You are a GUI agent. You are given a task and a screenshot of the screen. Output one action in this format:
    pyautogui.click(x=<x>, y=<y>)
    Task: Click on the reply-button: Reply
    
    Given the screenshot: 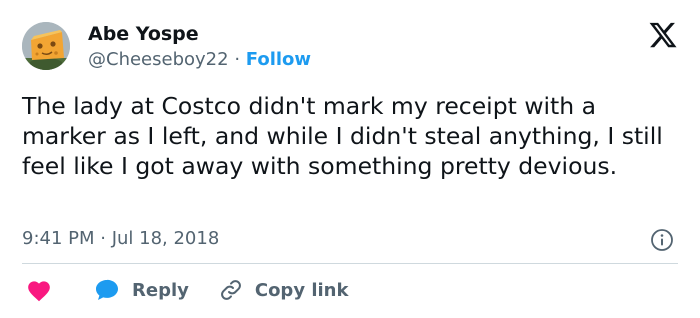 What is the action you would take?
    pyautogui.click(x=141, y=290)
    